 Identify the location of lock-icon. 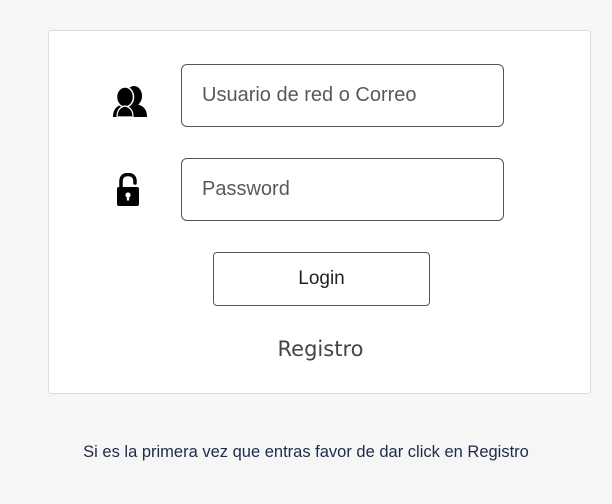
(128, 190).